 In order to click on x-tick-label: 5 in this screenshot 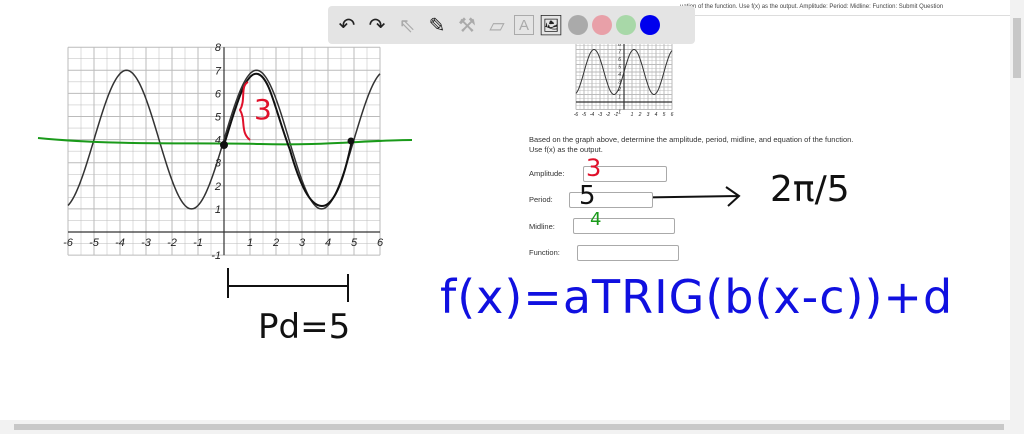, I will do `click(664, 115)`.